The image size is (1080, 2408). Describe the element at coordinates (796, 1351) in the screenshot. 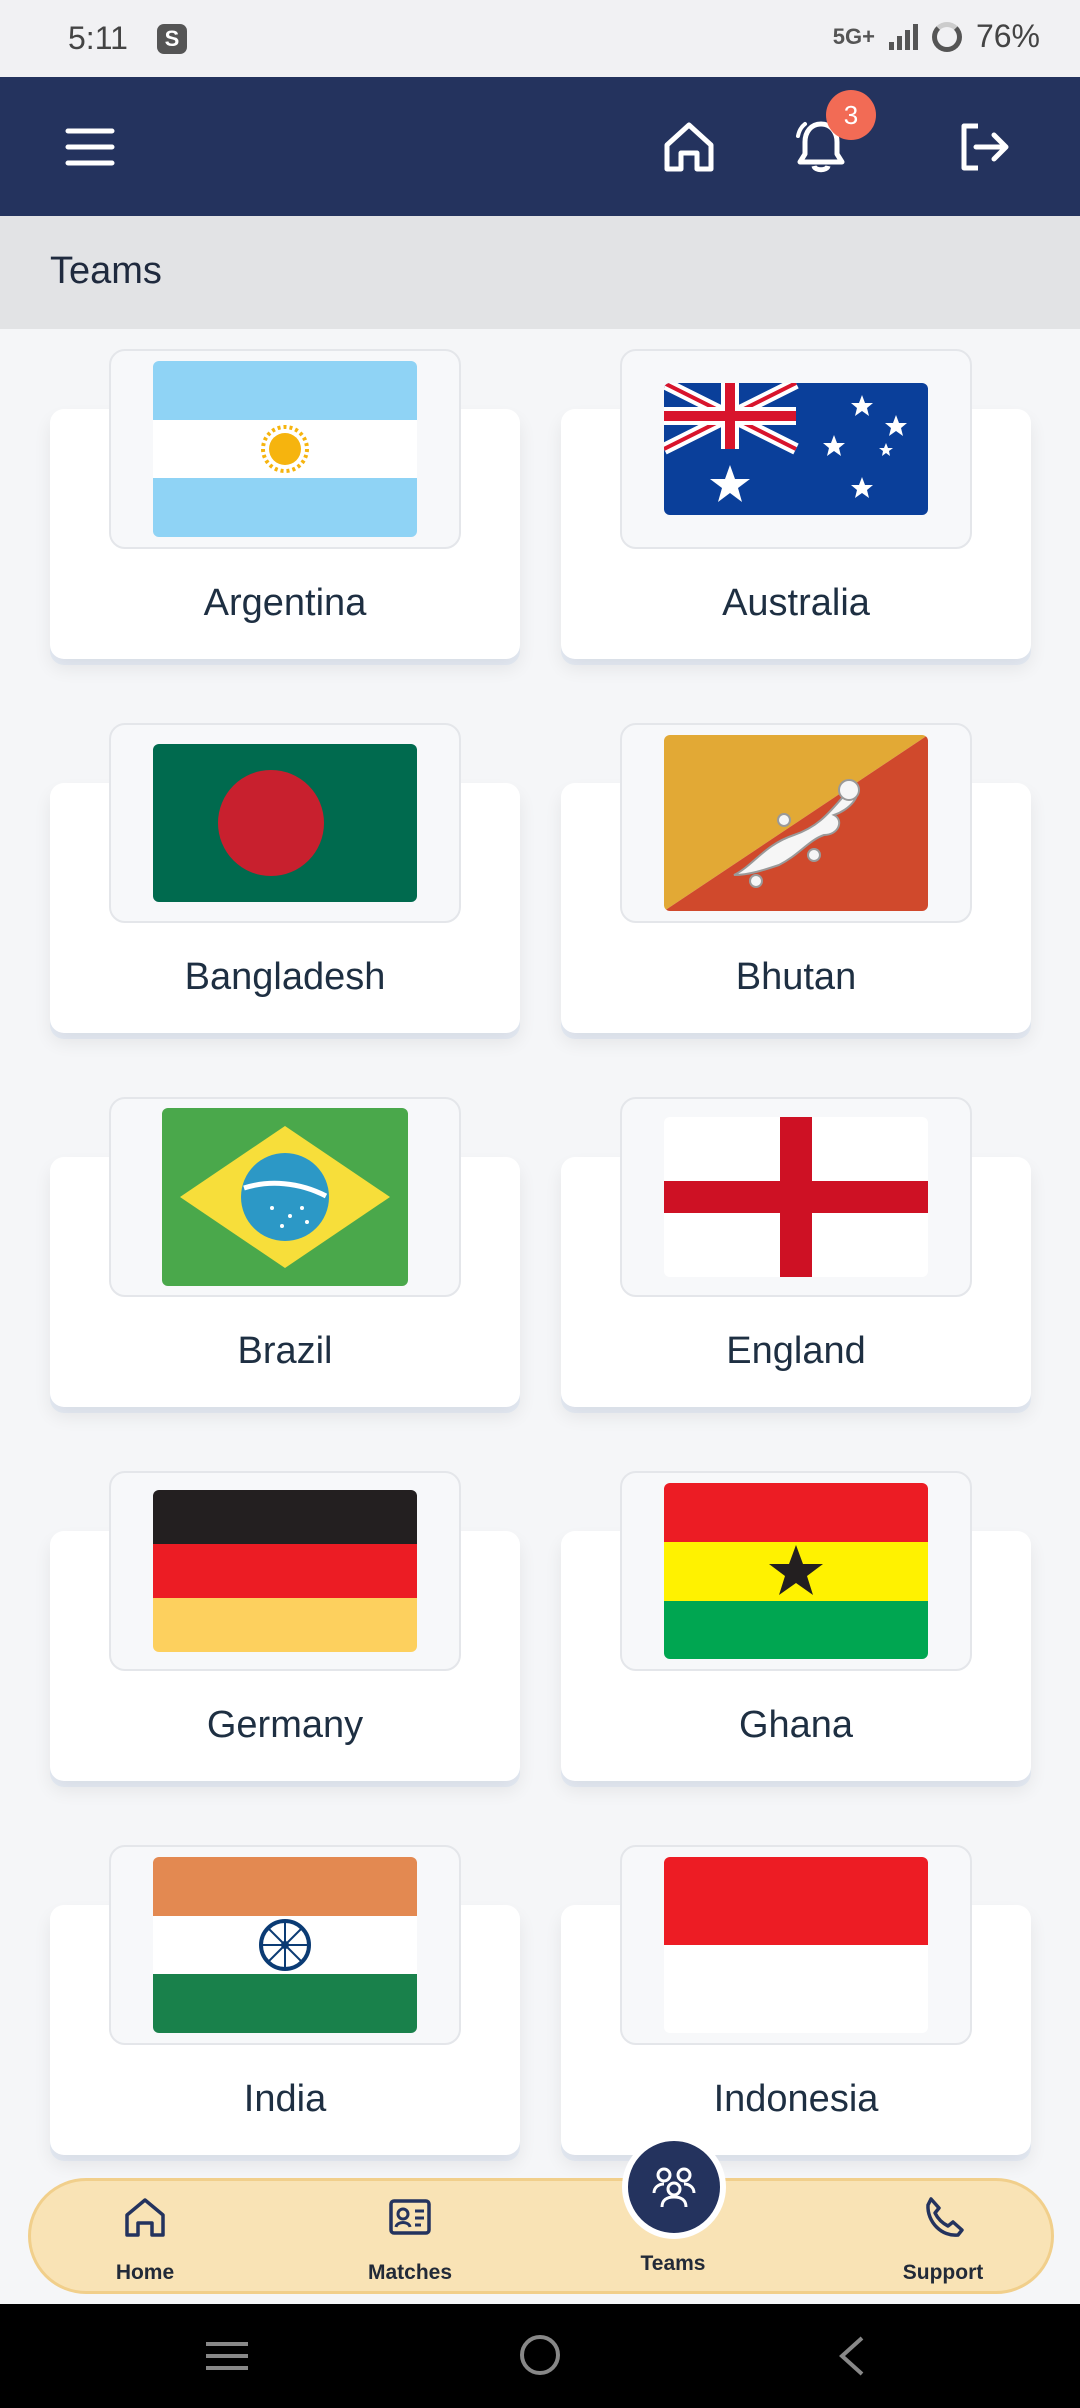

I see `team-name: England` at that location.